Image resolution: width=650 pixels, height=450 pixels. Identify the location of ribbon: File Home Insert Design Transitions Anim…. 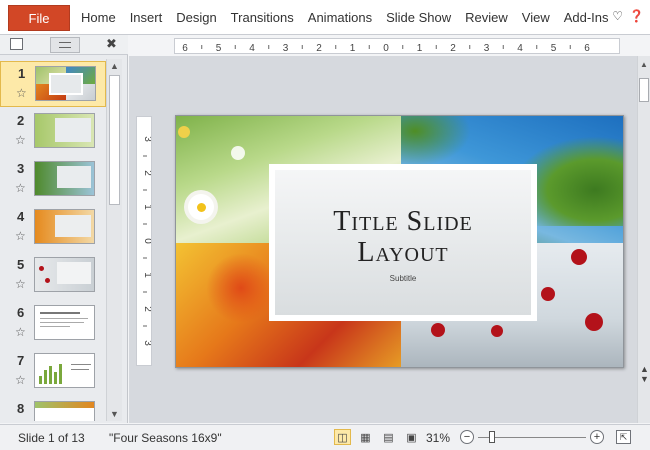
(325, 17).